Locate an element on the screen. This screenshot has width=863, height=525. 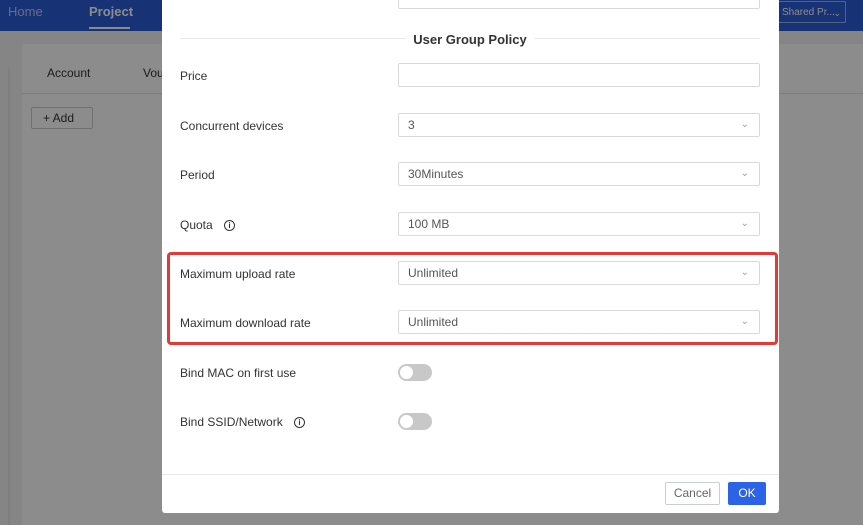
section-title: User Group Policy is located at coordinates (470, 39).